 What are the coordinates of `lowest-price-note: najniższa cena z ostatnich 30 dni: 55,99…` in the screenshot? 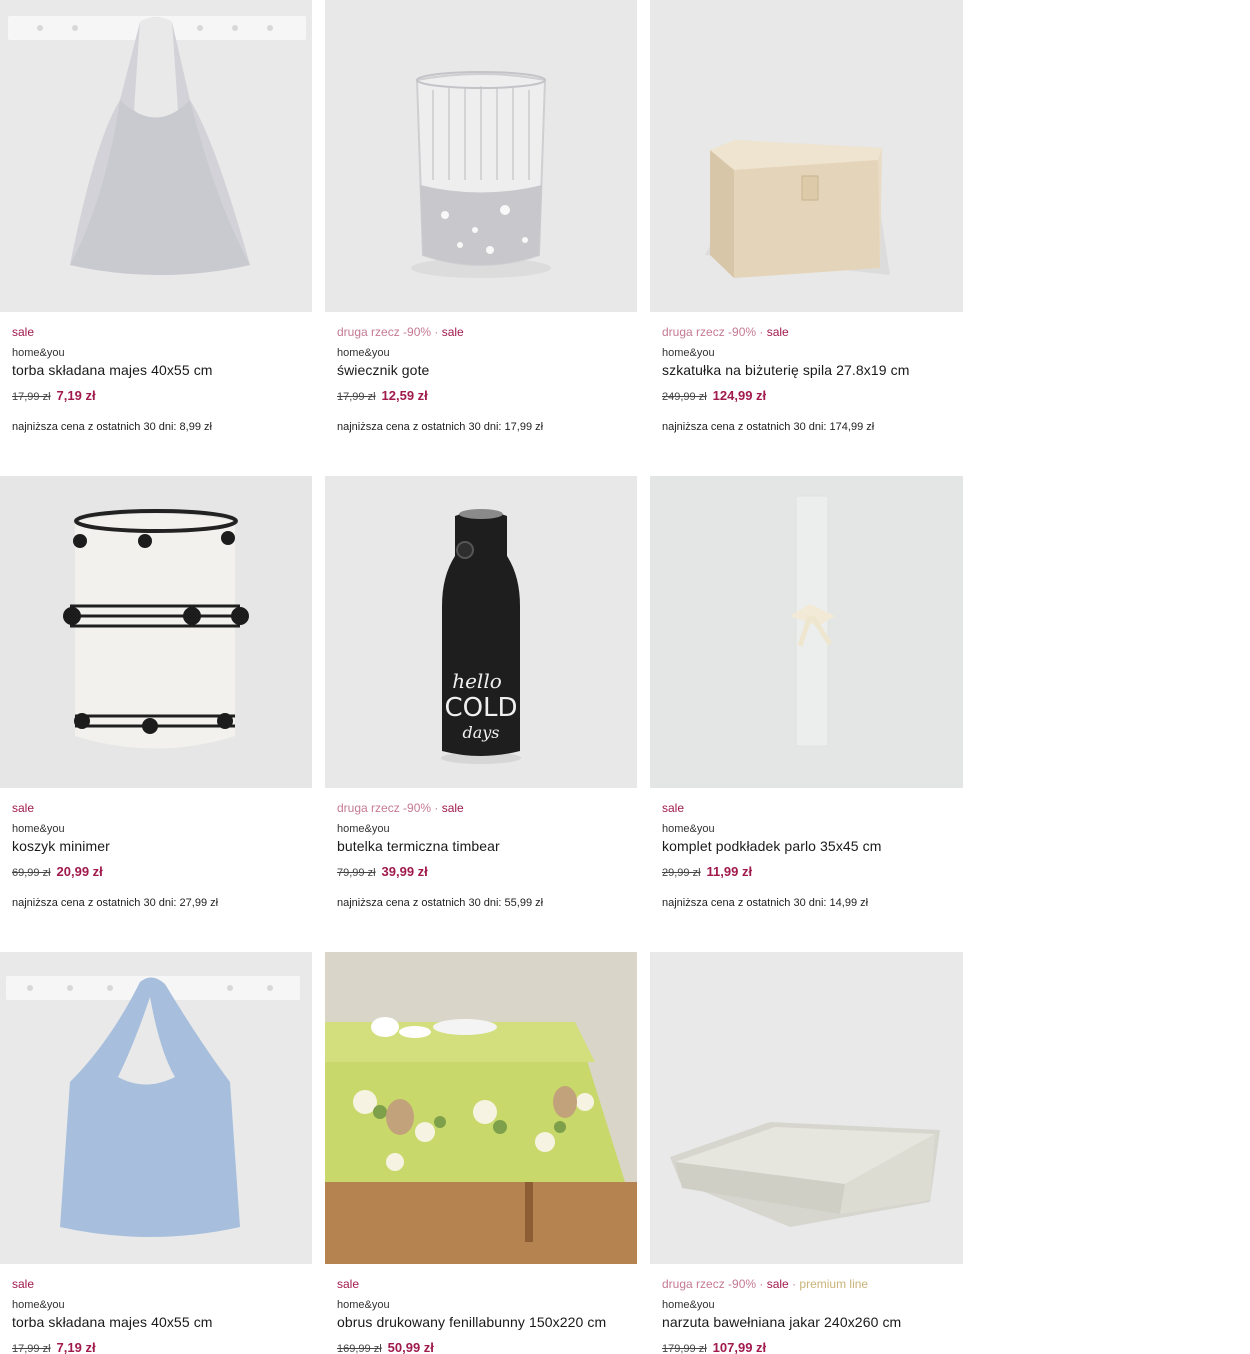 It's located at (440, 903).